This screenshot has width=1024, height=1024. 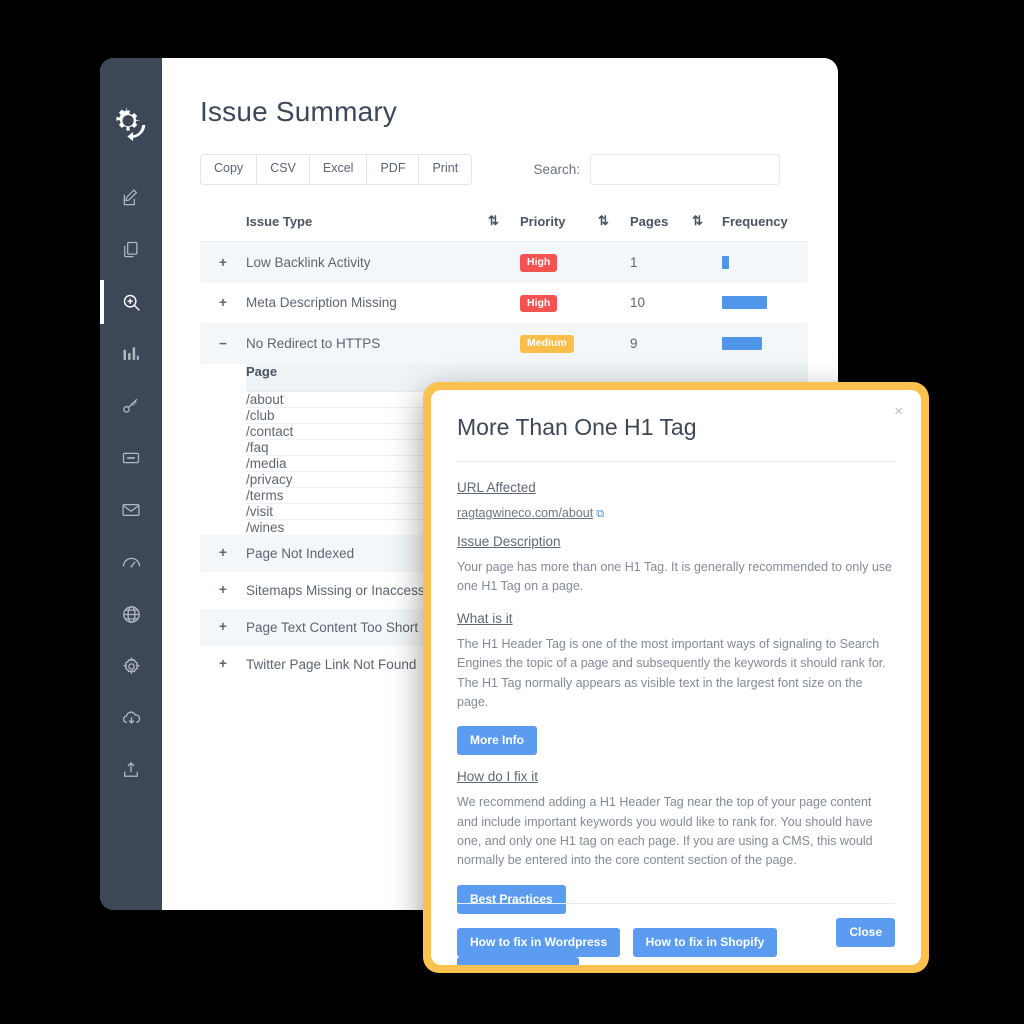 I want to click on sidebar-item-keywords, so click(x=131, y=406).